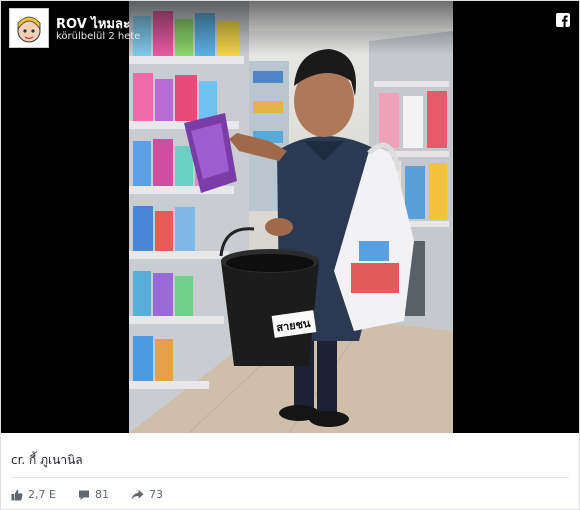 This screenshot has height=510, width=580. I want to click on likes-stat: 2,7 E, so click(33, 494).